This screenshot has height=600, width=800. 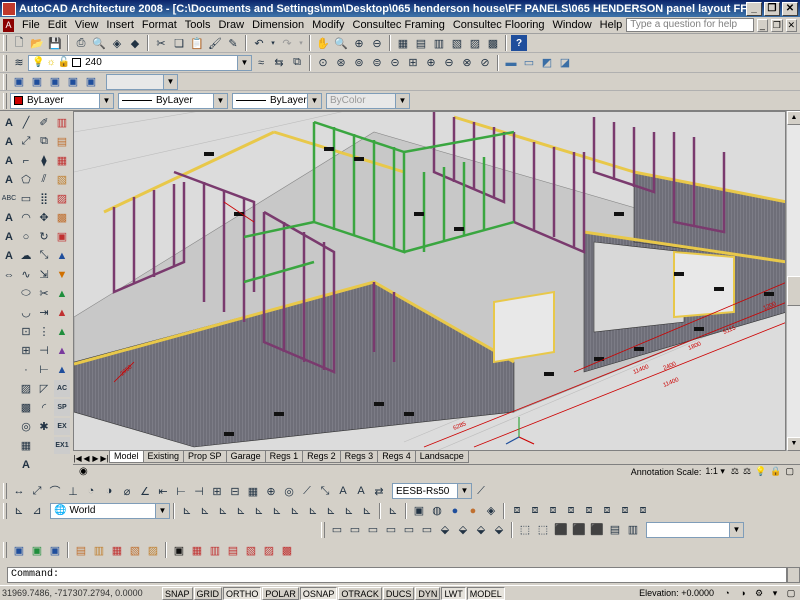 What do you see at coordinates (55, 491) in the screenshot?
I see `arc-length-icon: ⌒` at bounding box center [55, 491].